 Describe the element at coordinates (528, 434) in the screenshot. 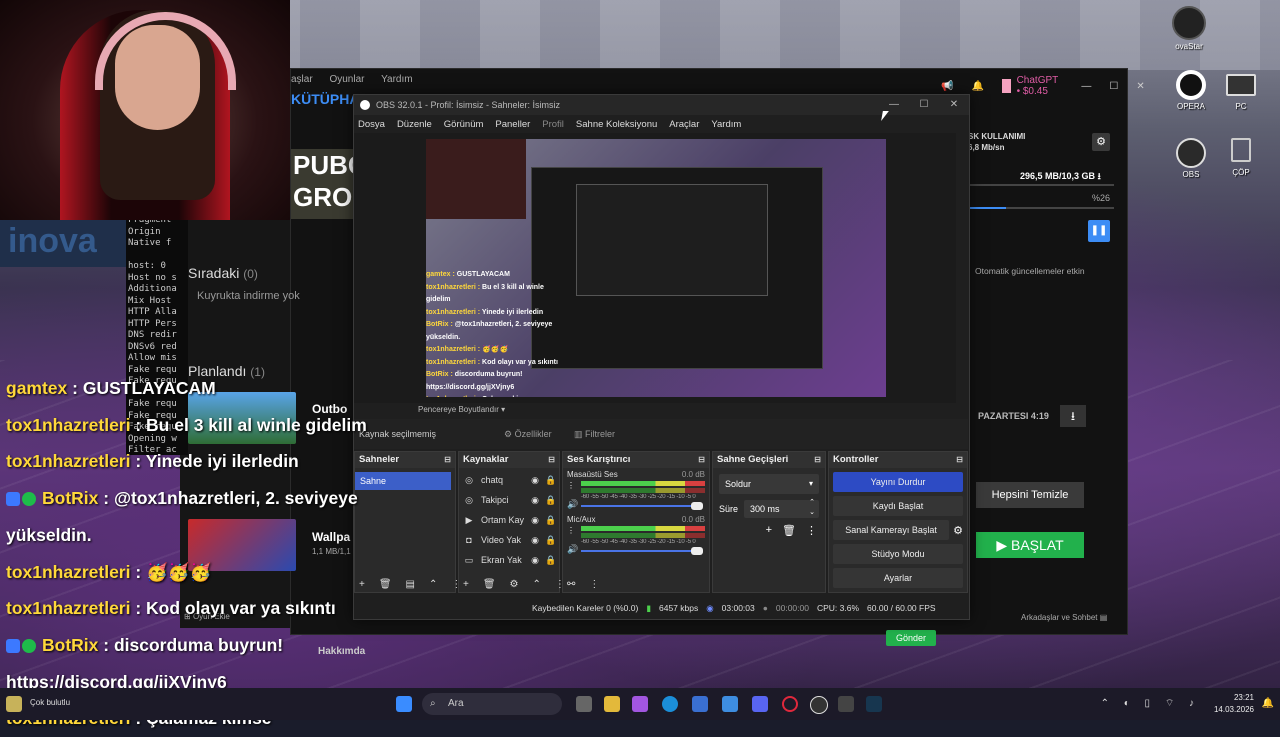

I see `properties-button: ⚙ Özellikler` at that location.